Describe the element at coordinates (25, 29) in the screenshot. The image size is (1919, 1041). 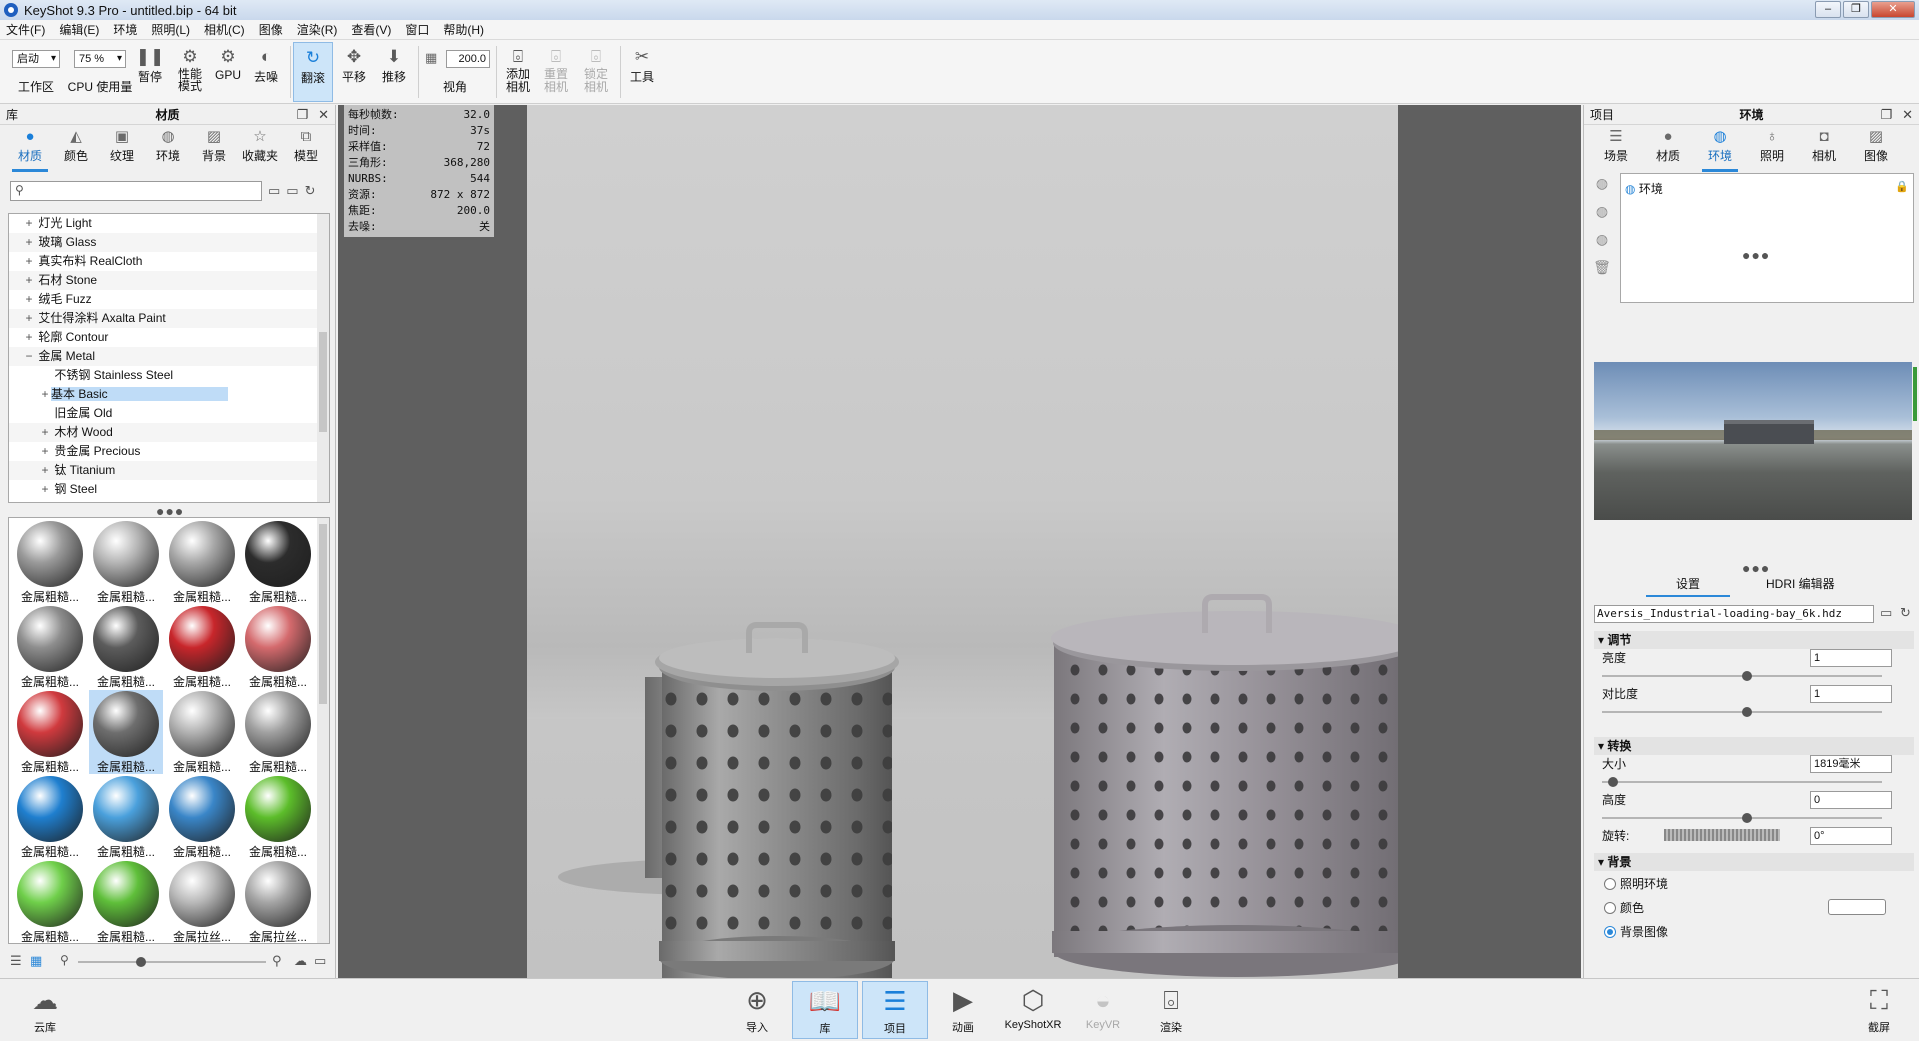
I see `menu-file: 文件(F)` at that location.